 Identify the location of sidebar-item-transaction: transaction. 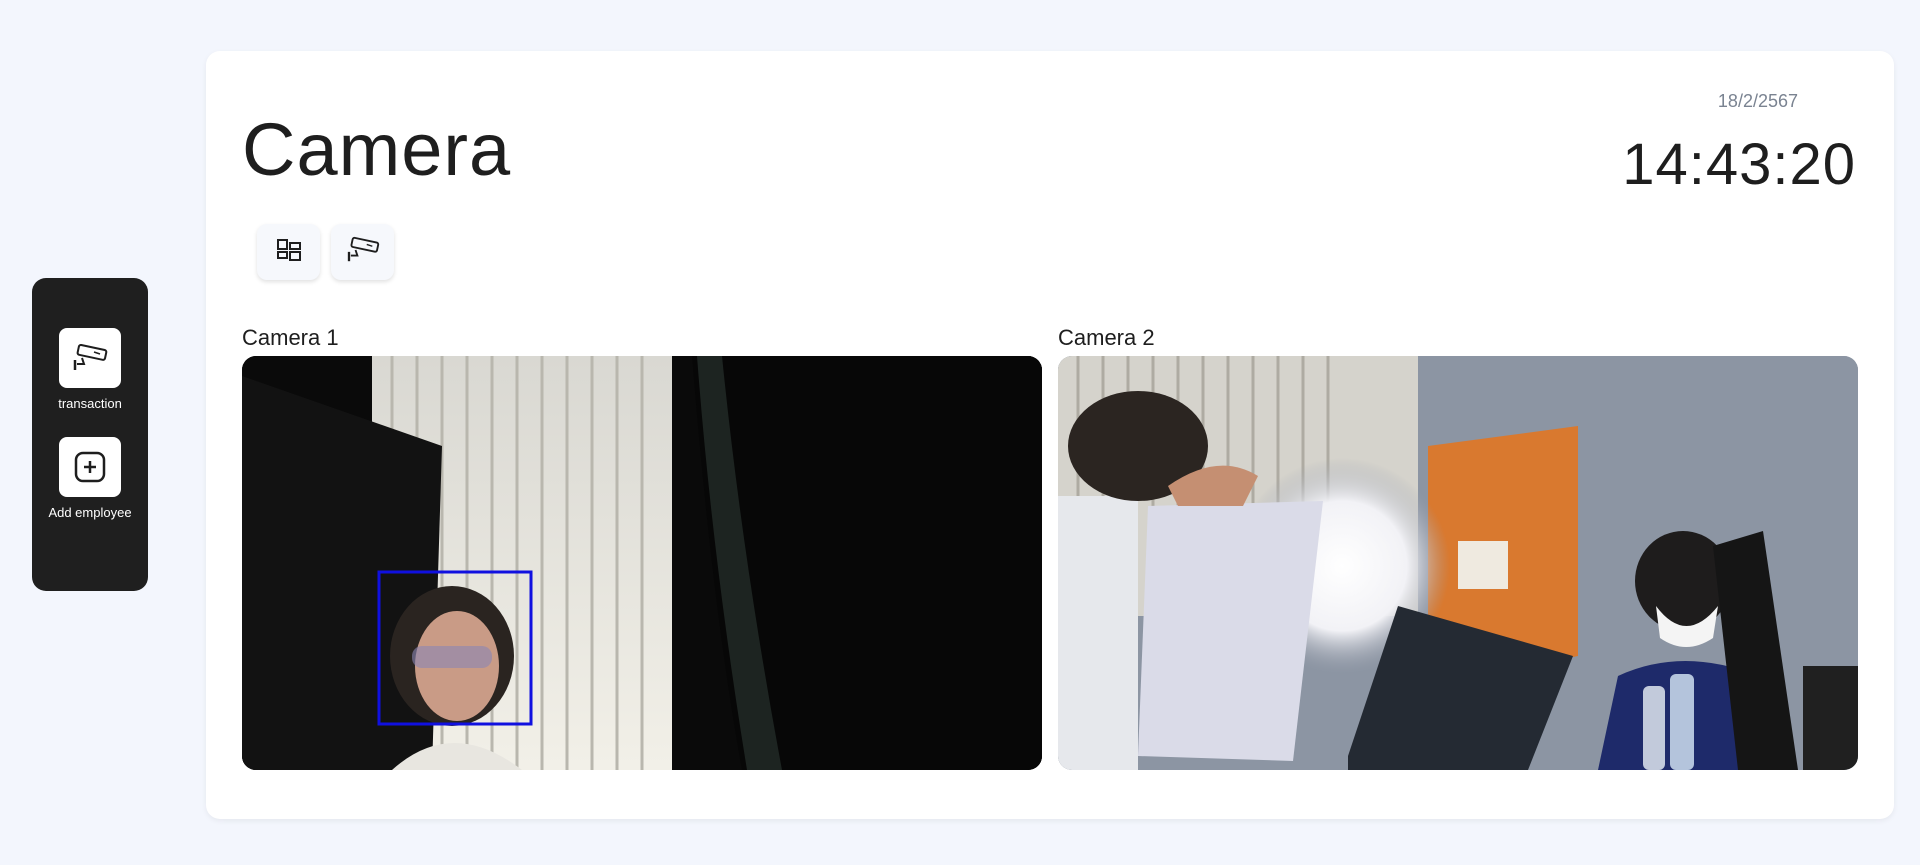
(90, 369).